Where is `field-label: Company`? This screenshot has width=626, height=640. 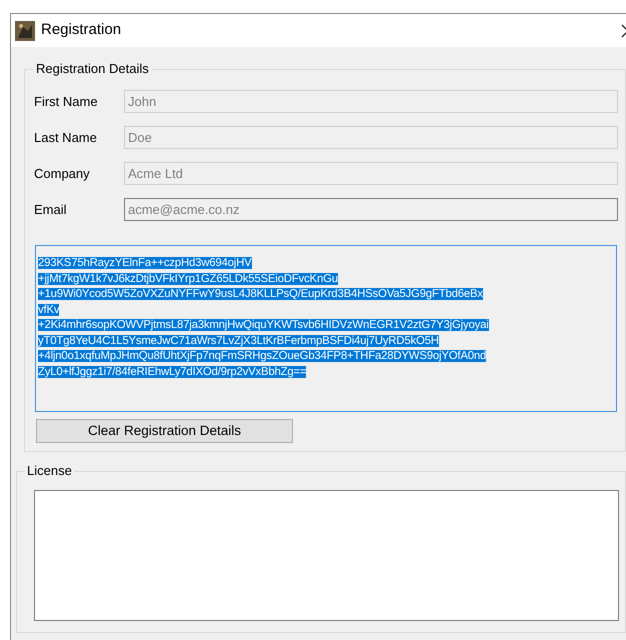 field-label: Company is located at coordinates (62, 173).